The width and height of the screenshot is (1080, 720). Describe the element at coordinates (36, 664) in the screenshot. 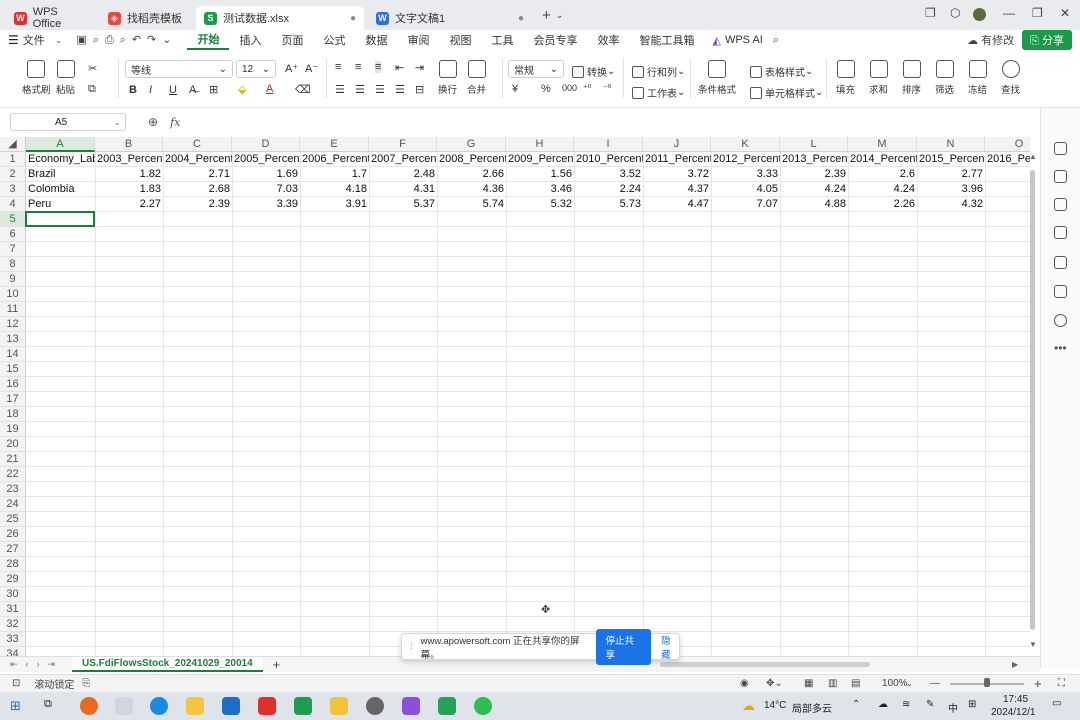

I see `sheet-nav-icons: ⇤‹›⇥` at that location.